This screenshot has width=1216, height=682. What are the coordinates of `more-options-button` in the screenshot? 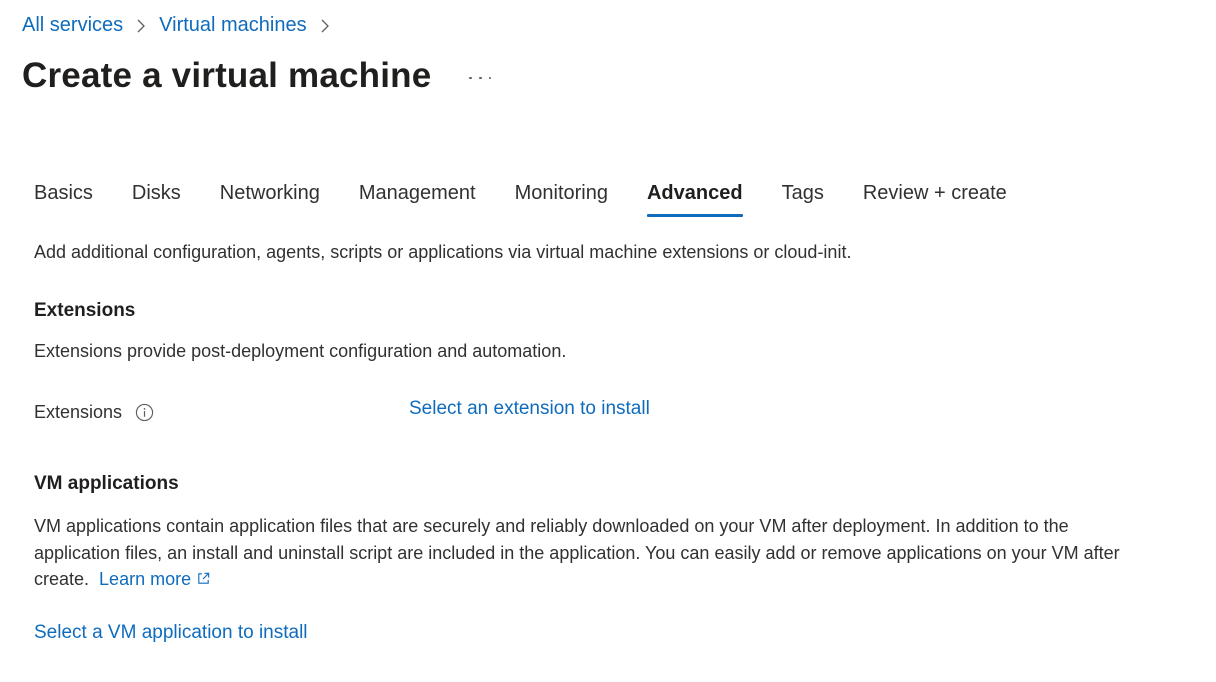 It's located at (480, 78).